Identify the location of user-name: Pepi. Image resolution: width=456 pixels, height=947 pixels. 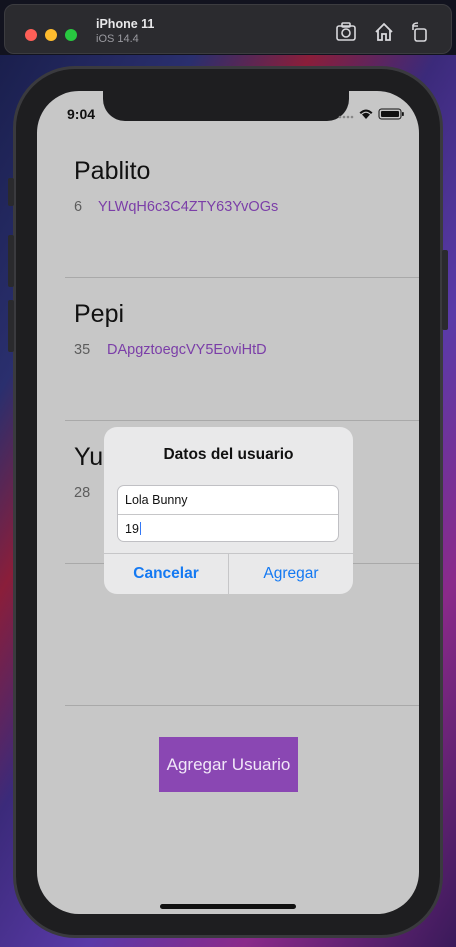
(99, 314).